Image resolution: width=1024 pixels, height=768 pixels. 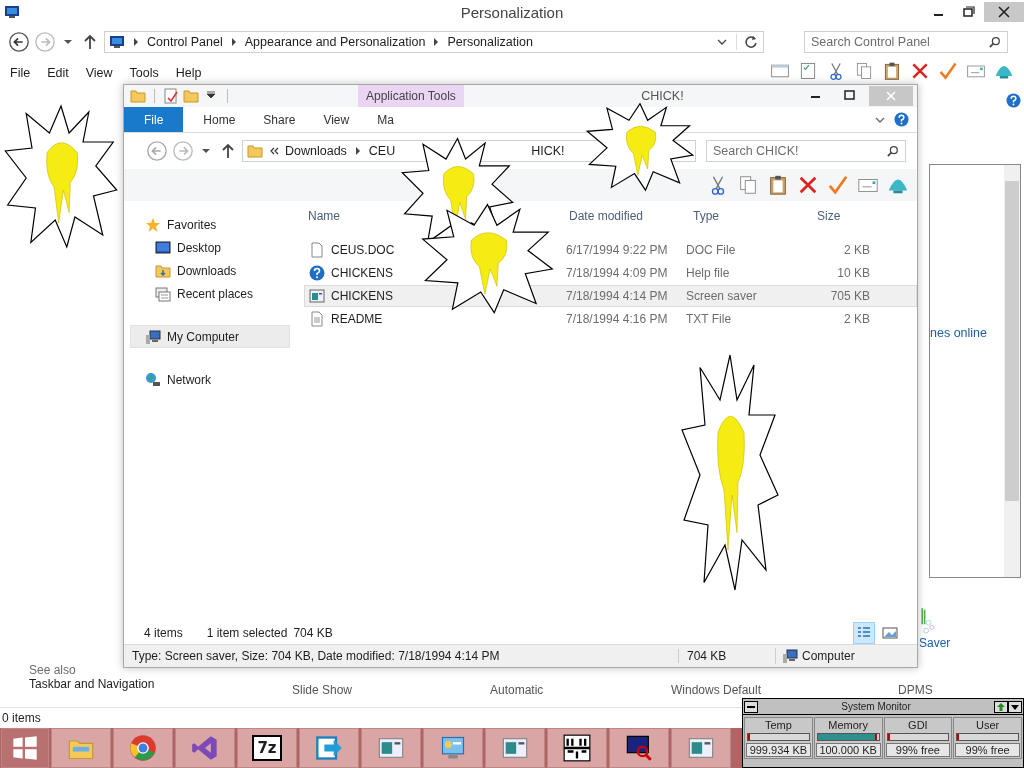 I want to click on setting-label: DPMS, so click(x=915, y=690).